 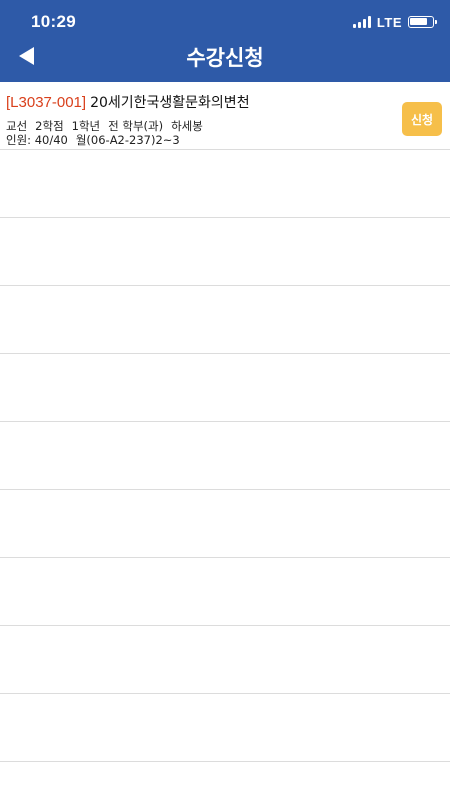 What do you see at coordinates (389, 22) in the screenshot?
I see `network-label: LTE` at bounding box center [389, 22].